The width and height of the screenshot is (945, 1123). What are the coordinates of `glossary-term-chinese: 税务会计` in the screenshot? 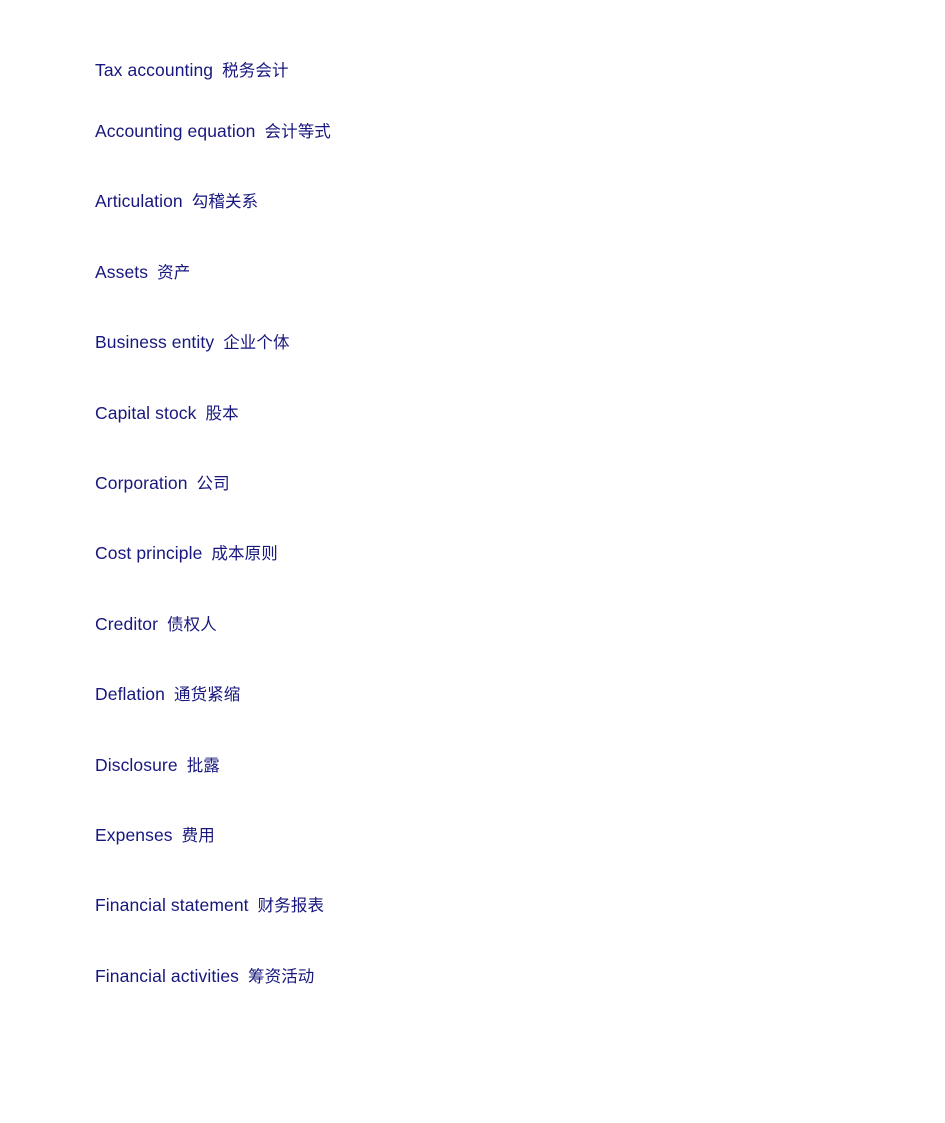 It's located at (255, 70).